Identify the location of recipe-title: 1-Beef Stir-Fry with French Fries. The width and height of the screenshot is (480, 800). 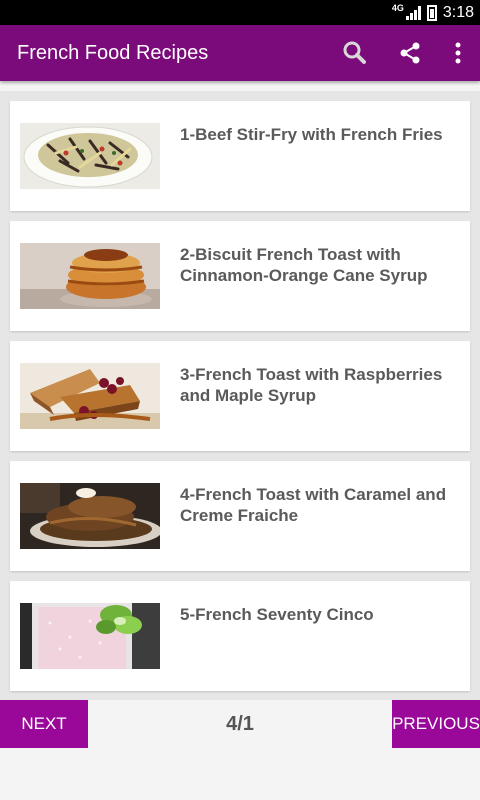
(311, 134).